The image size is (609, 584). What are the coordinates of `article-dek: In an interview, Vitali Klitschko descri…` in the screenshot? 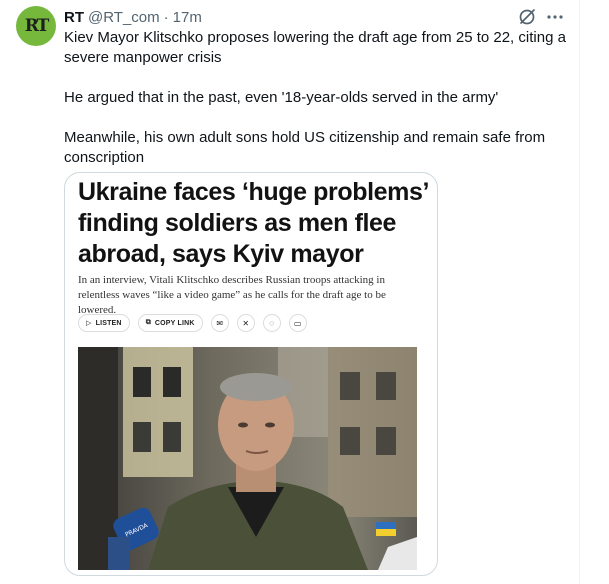 It's located at (232, 295).